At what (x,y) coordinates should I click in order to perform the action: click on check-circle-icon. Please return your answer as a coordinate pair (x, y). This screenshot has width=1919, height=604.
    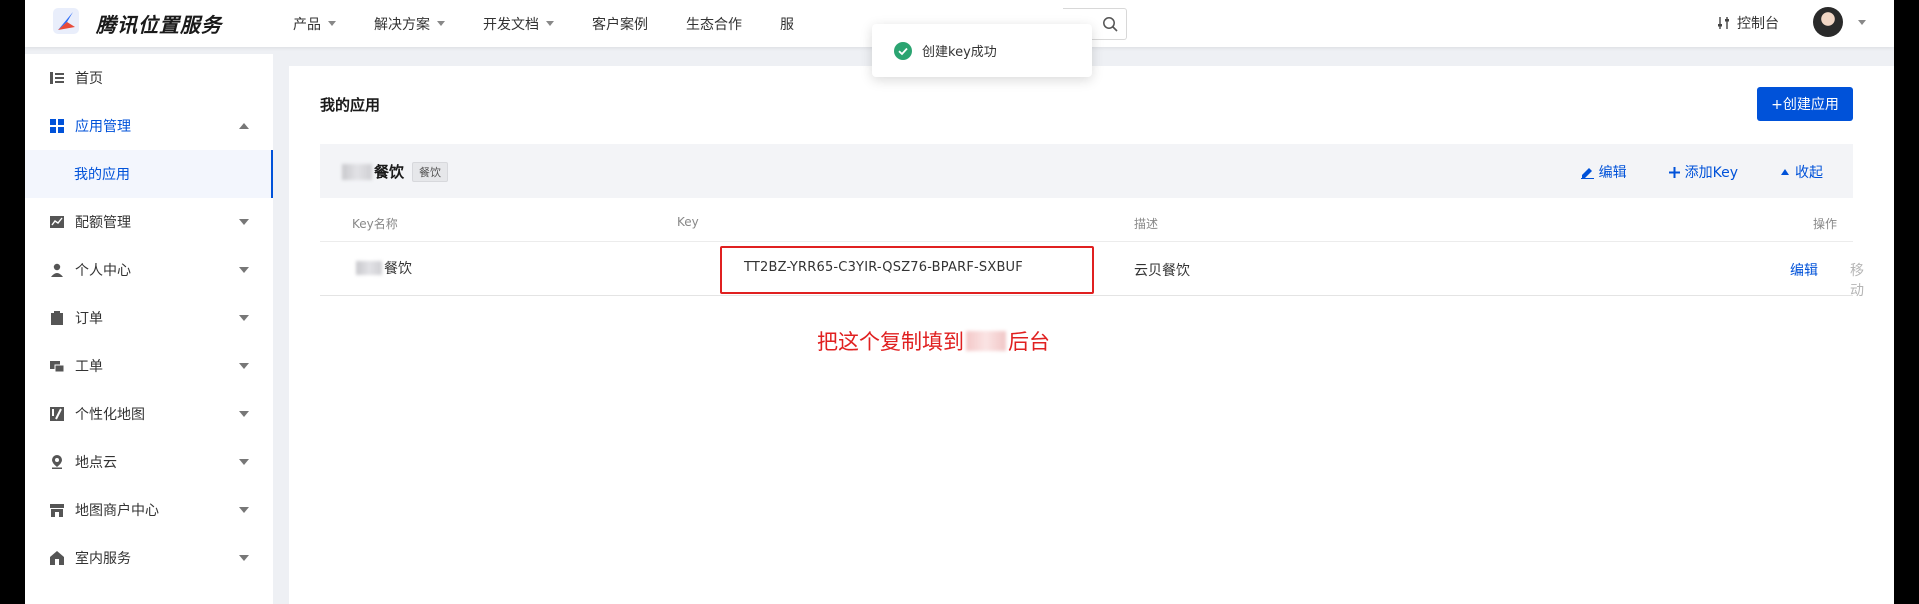
    Looking at the image, I should click on (903, 50).